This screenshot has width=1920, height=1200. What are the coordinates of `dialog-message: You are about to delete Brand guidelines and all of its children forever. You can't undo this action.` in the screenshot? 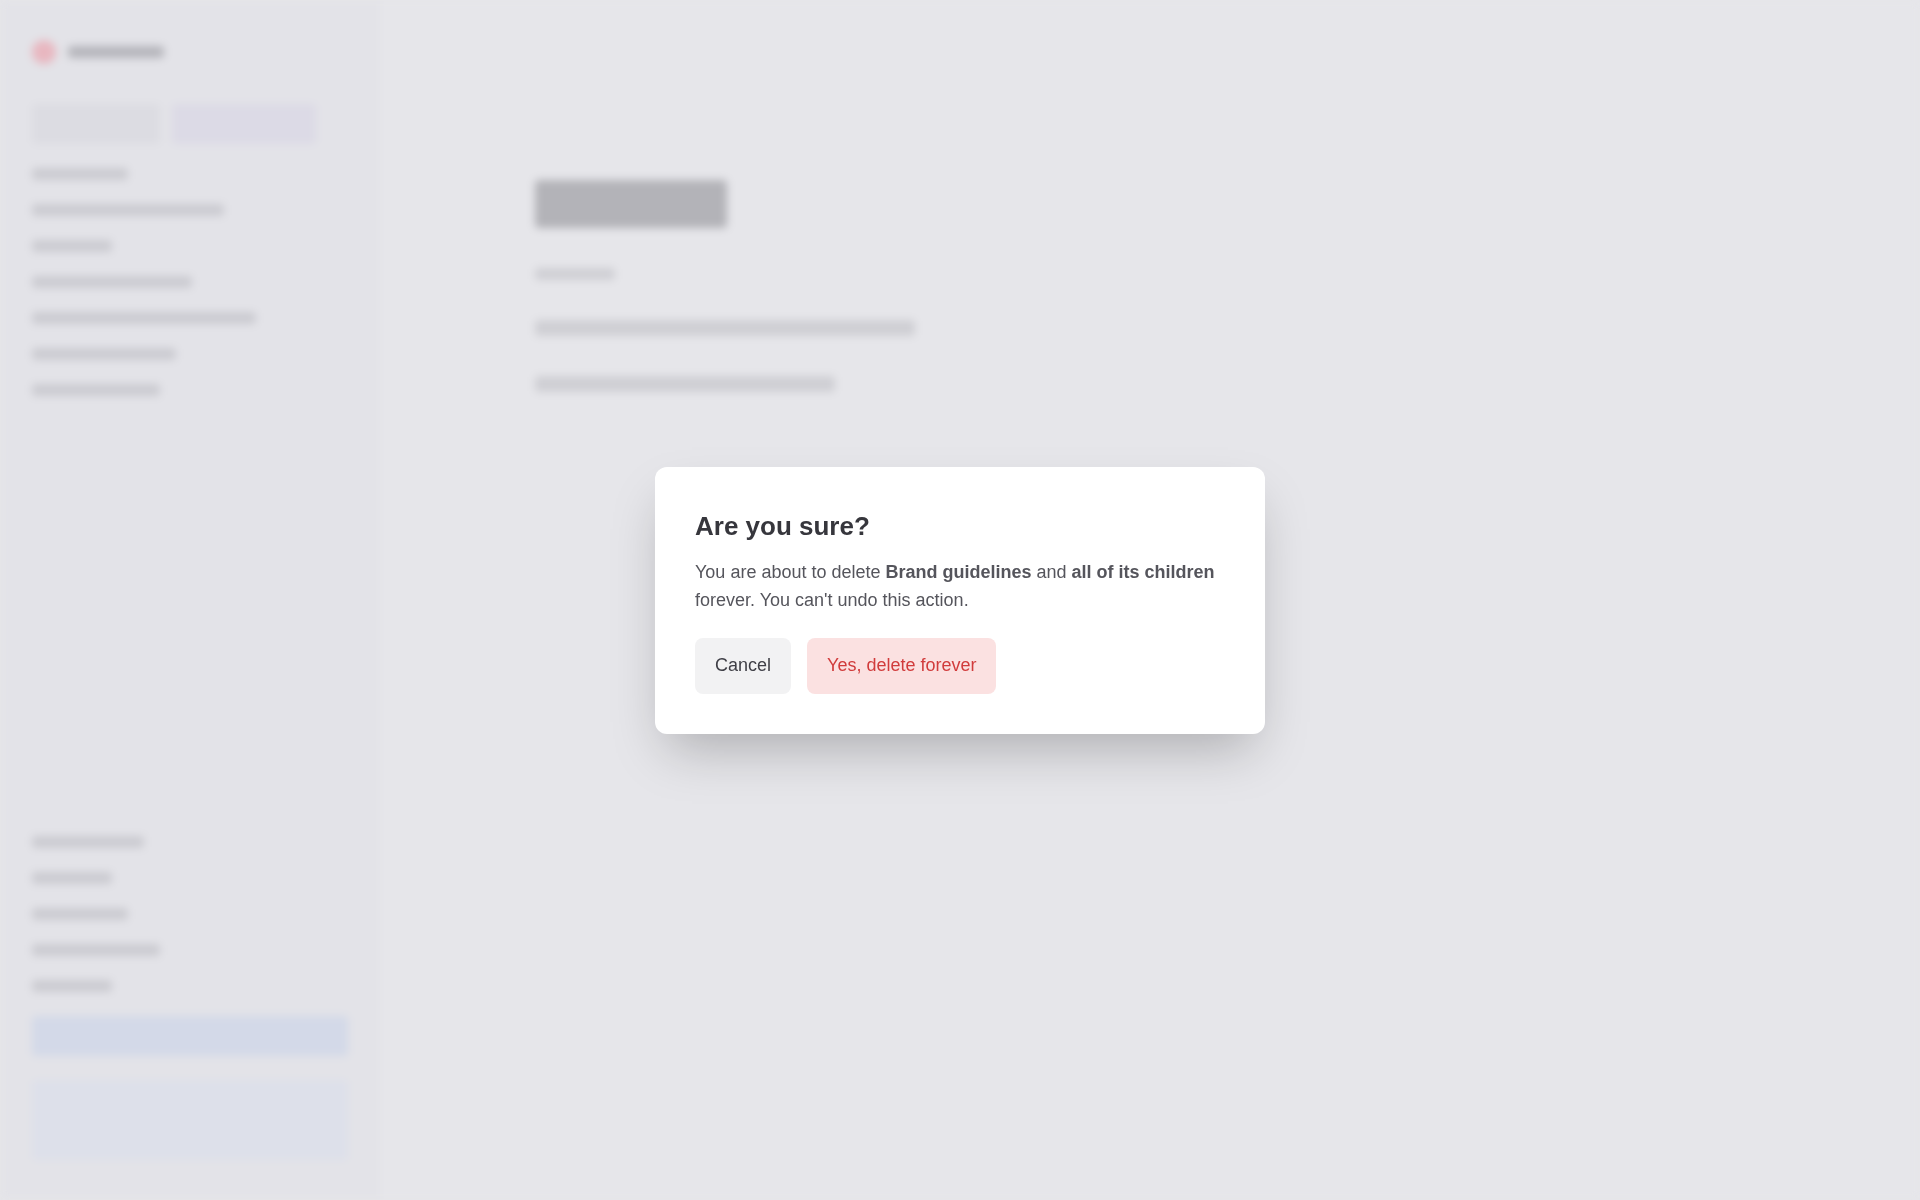 It's located at (955, 586).